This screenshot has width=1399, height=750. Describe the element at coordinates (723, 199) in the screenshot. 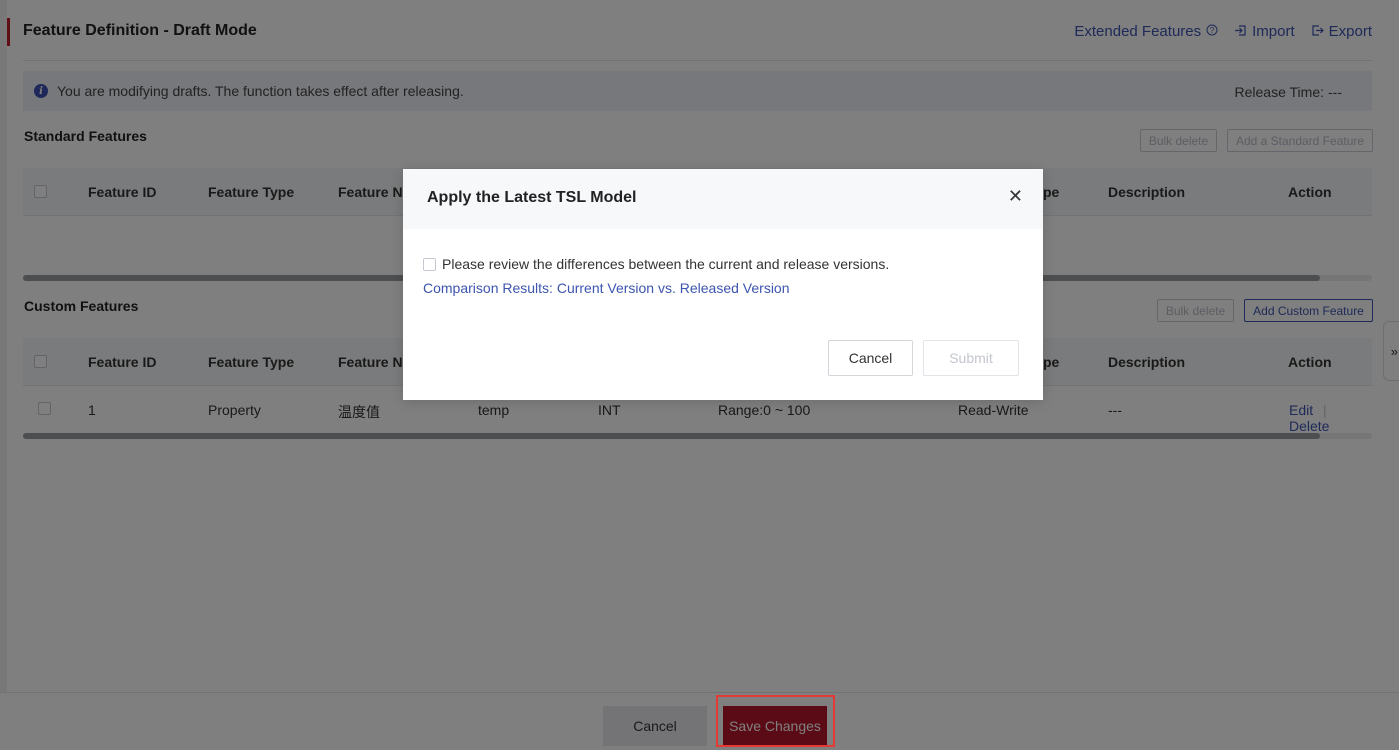

I see `dialog-header: Apply the Latest TSL Model ✕` at that location.